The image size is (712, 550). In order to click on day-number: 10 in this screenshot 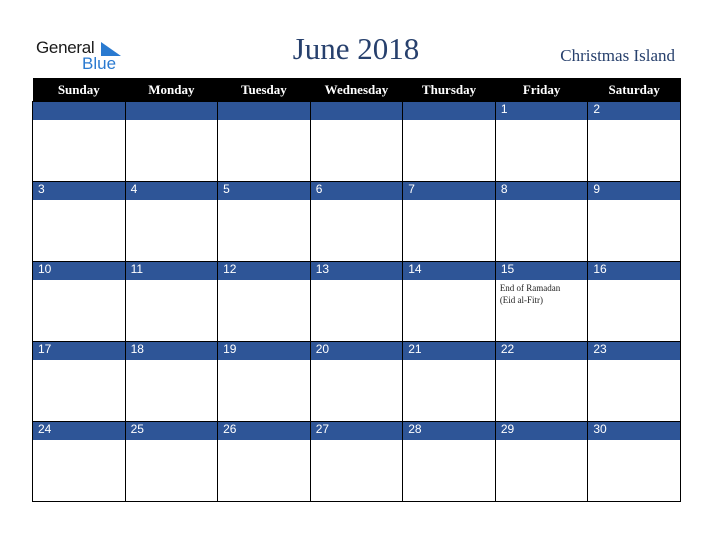, I will do `click(79, 270)`.